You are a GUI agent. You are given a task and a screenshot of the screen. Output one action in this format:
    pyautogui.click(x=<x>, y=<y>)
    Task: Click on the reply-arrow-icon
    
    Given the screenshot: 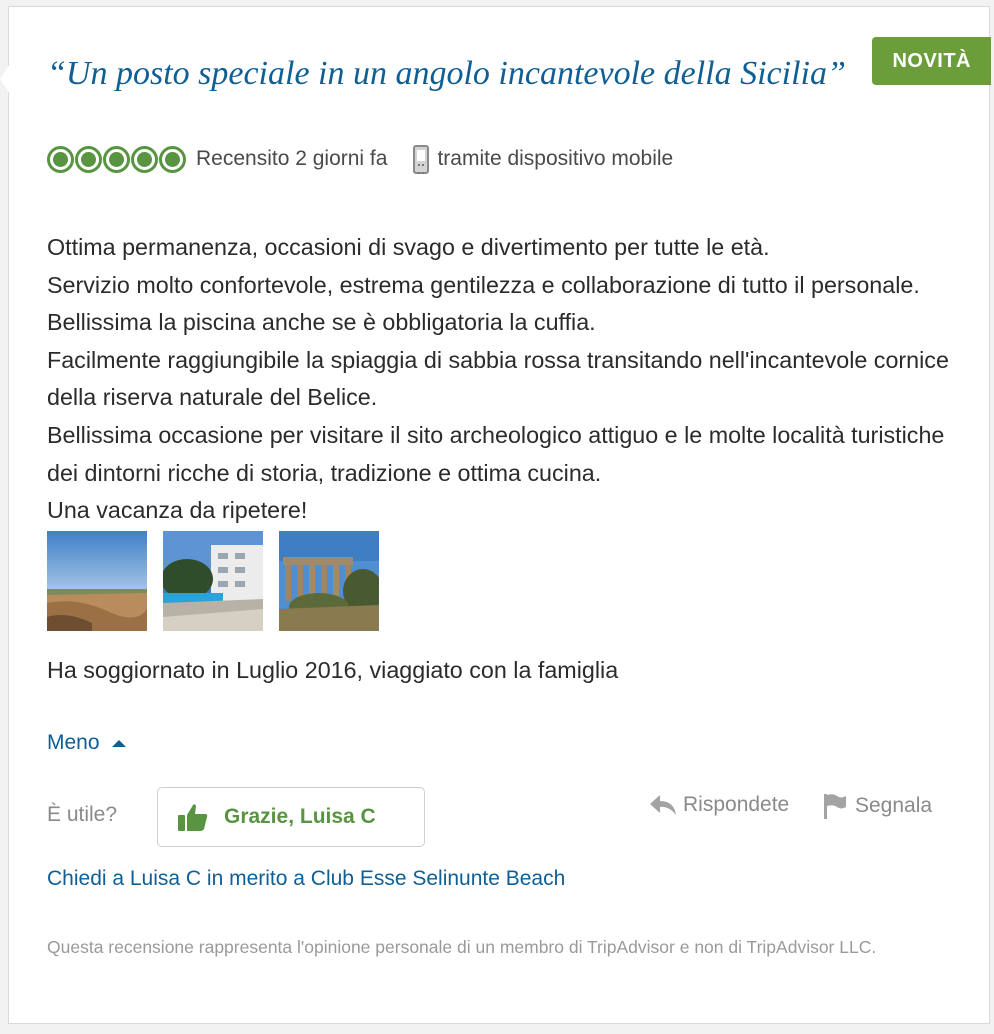 What is the action you would take?
    pyautogui.click(x=663, y=805)
    